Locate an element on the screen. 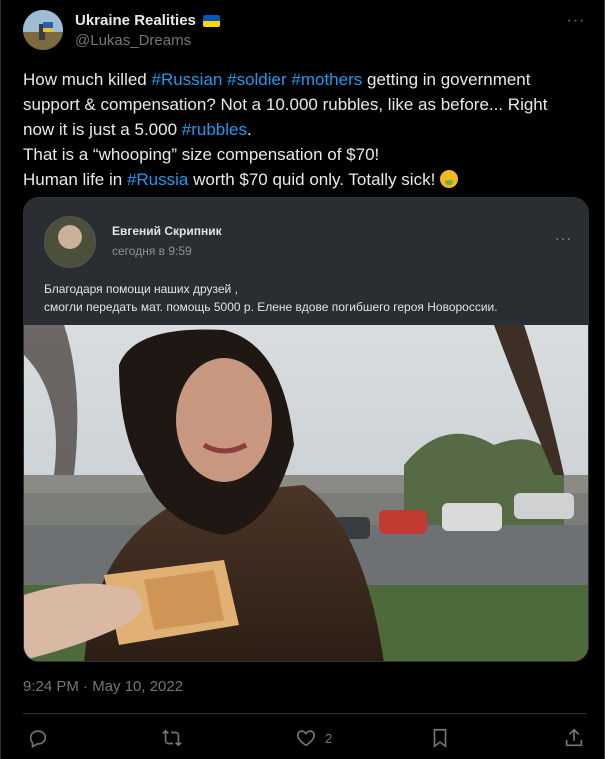 Image resolution: width=605 pixels, height=759 pixels. tweet-text-segment: getting in government is located at coordinates (446, 79).